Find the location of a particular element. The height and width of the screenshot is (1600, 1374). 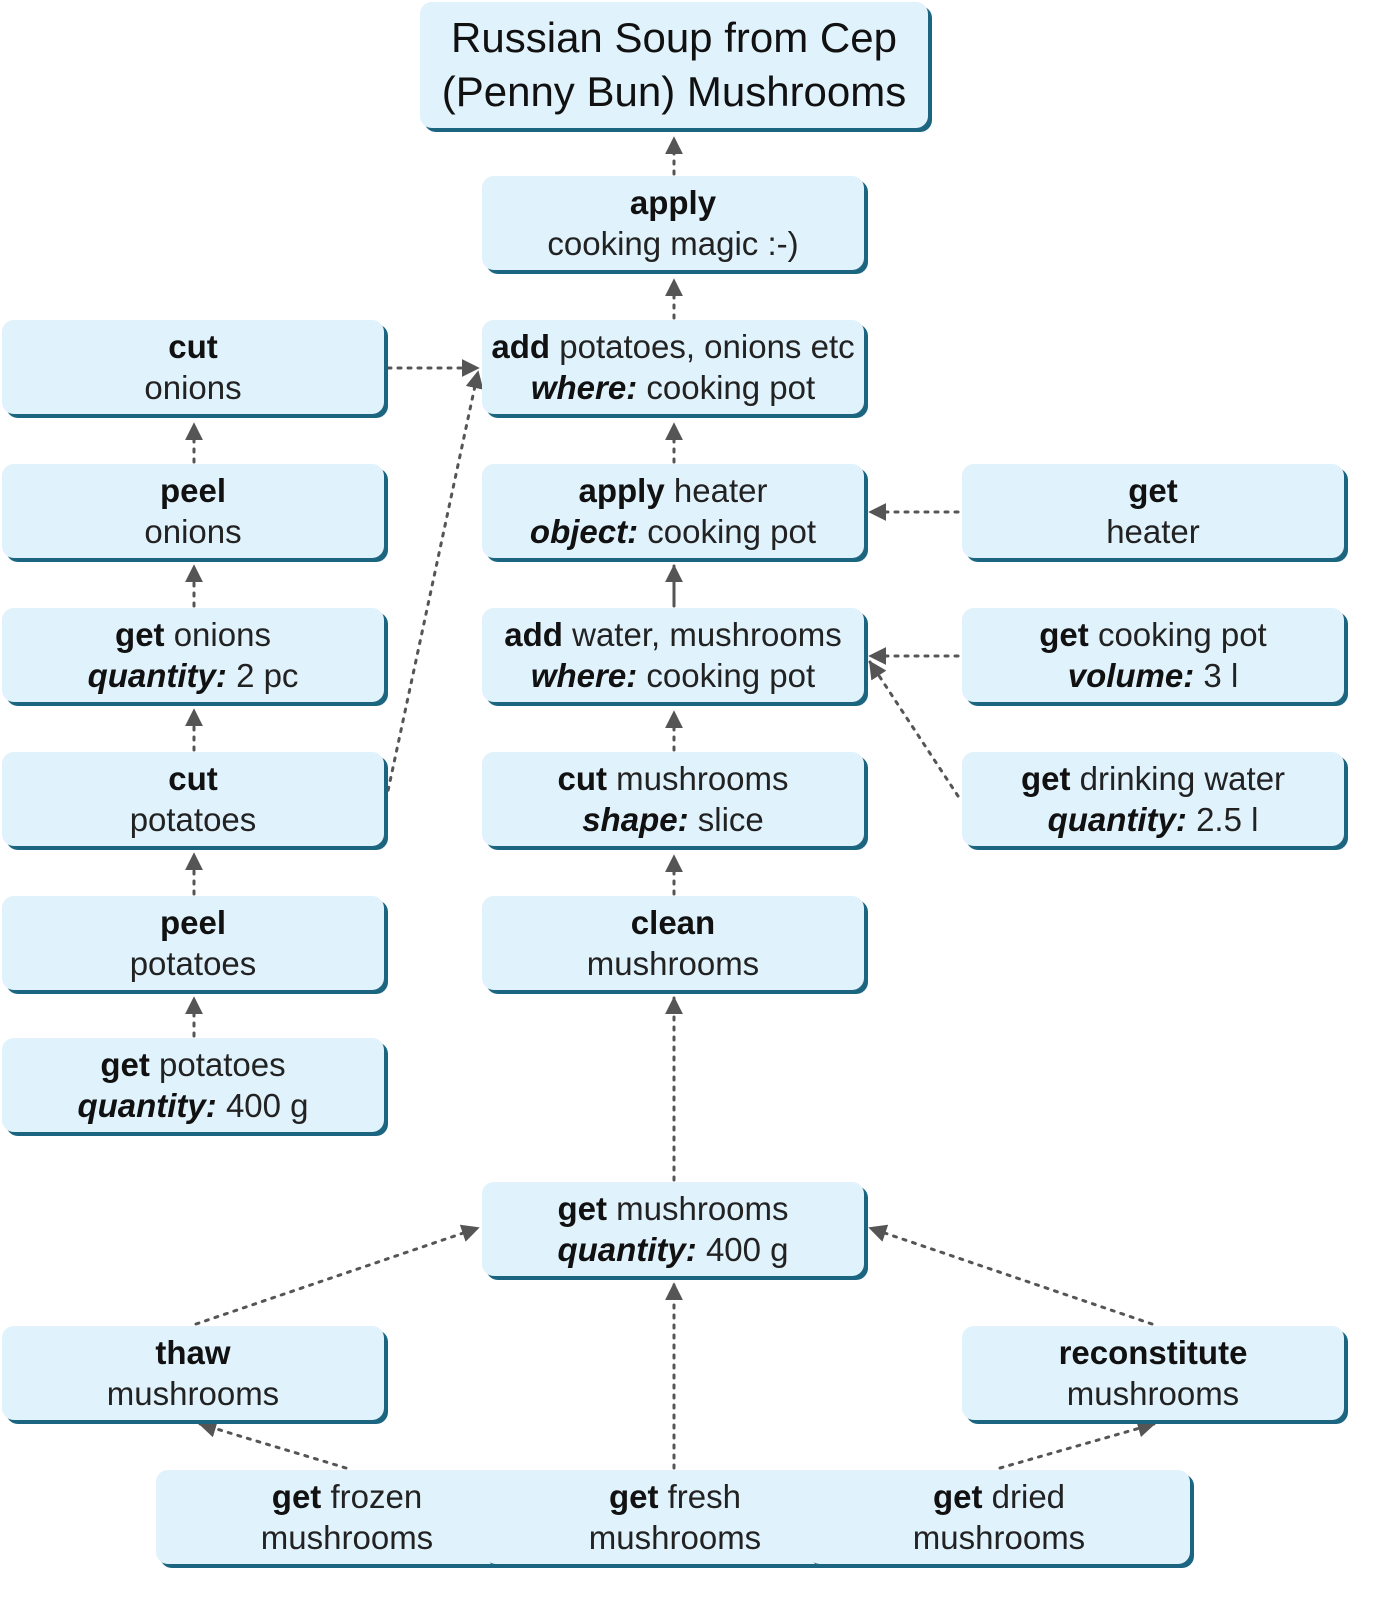

node-get-heater: get heater is located at coordinates (1153, 511).